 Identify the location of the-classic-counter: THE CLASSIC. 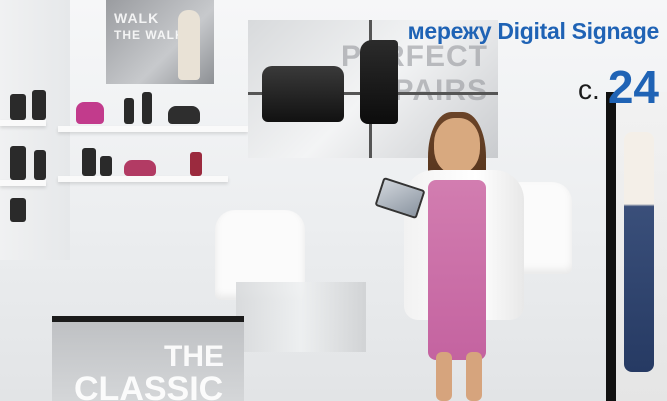
(148, 358).